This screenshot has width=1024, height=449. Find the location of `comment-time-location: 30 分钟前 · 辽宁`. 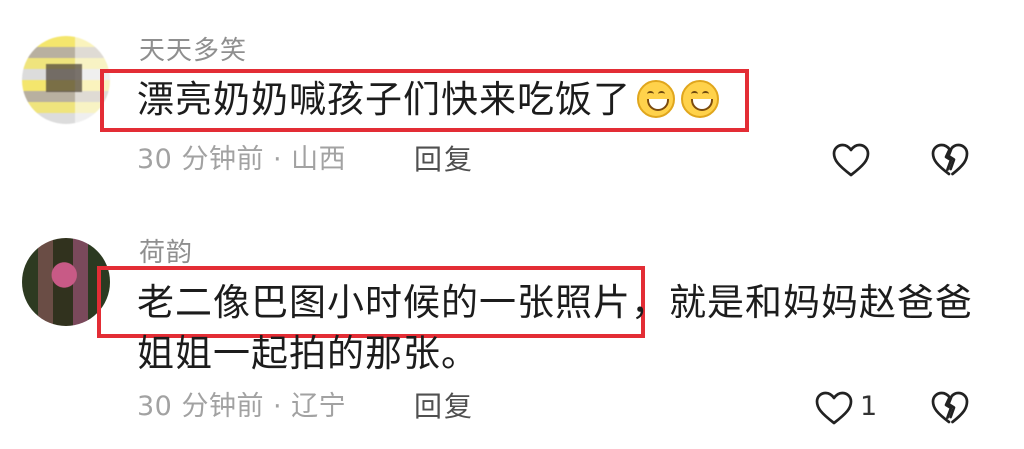

comment-time-location: 30 分钟前 · 辽宁 is located at coordinates (242, 406).